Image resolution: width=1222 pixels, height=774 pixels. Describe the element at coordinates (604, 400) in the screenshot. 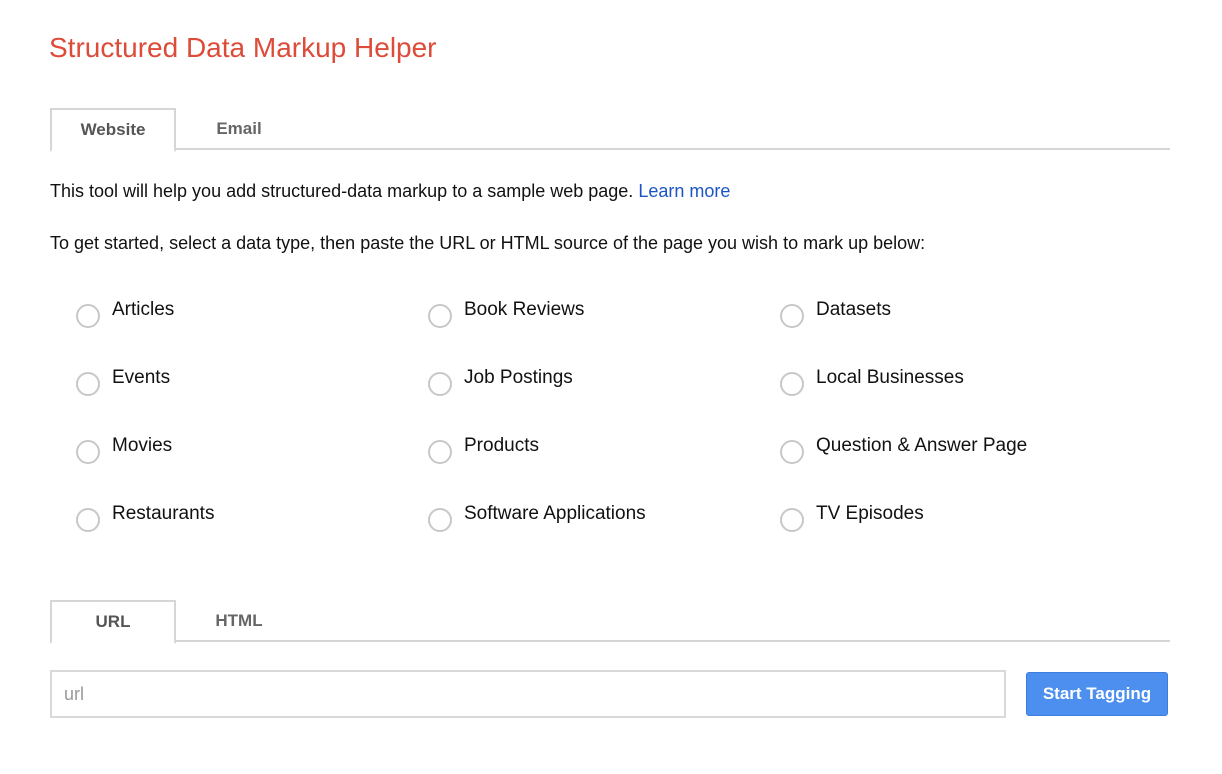

I see `option-job-postings: Job Postings` at that location.